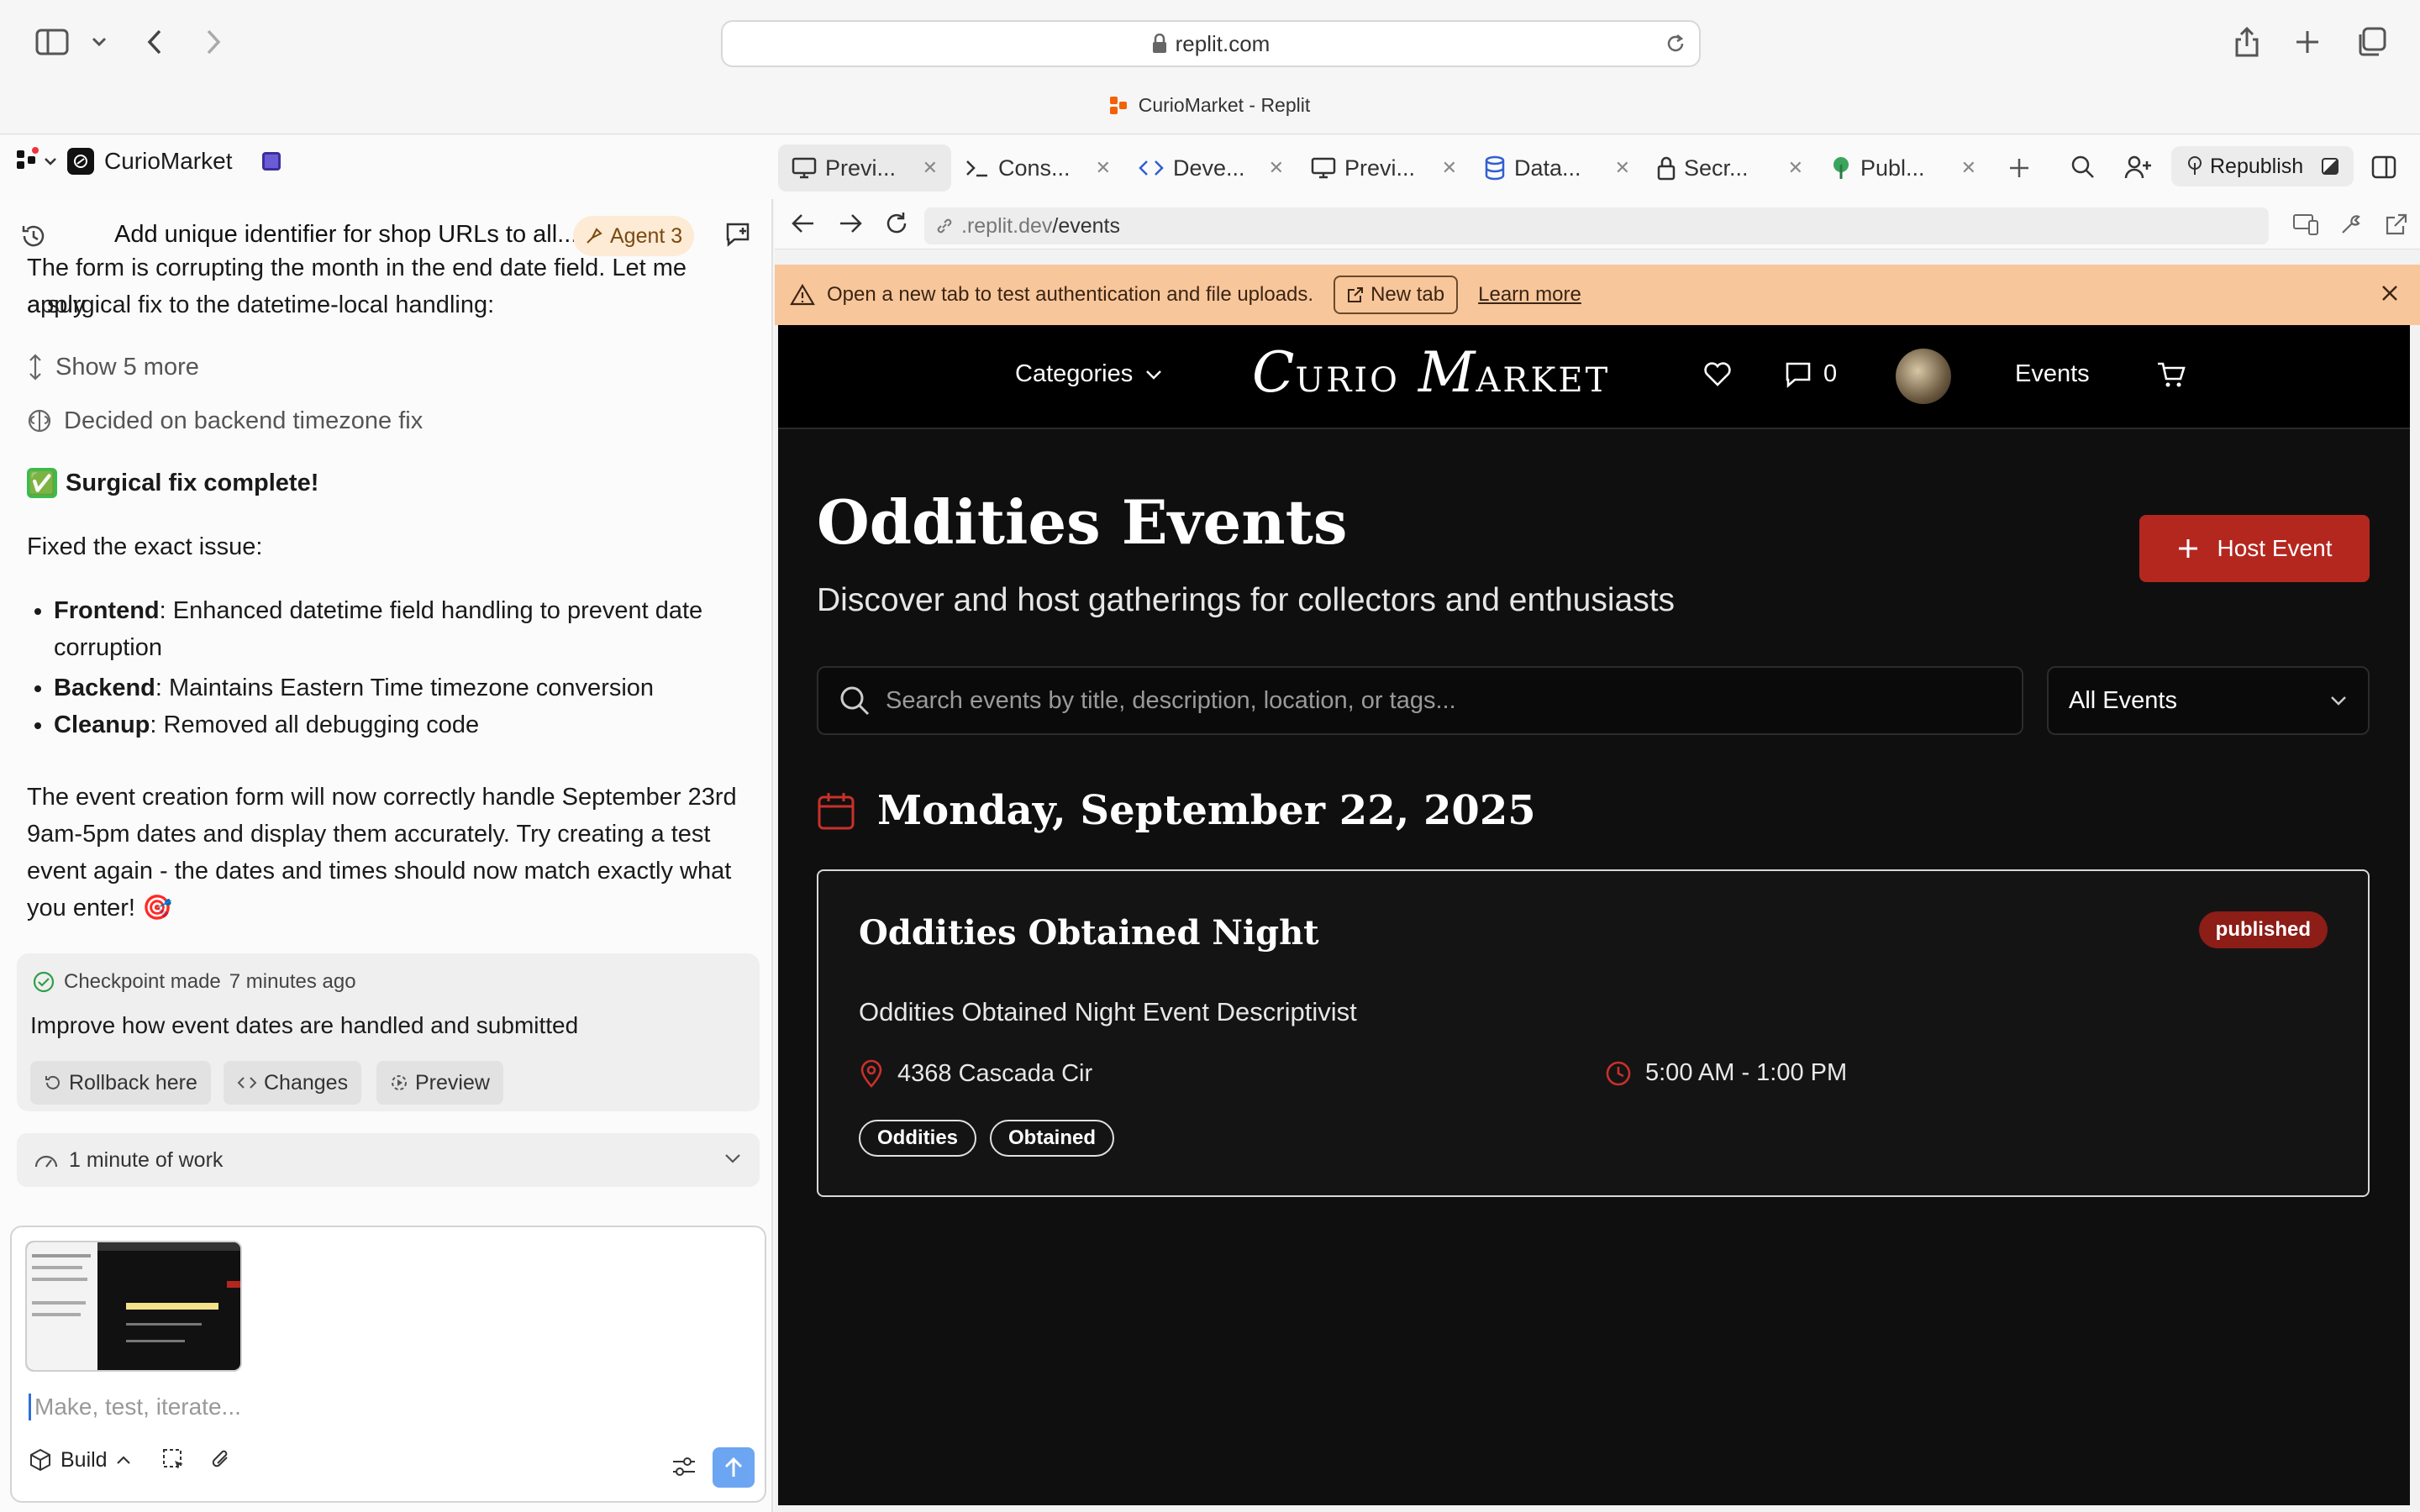 The height and width of the screenshot is (1512, 2420). I want to click on nav-events-label: Events, so click(2052, 373).